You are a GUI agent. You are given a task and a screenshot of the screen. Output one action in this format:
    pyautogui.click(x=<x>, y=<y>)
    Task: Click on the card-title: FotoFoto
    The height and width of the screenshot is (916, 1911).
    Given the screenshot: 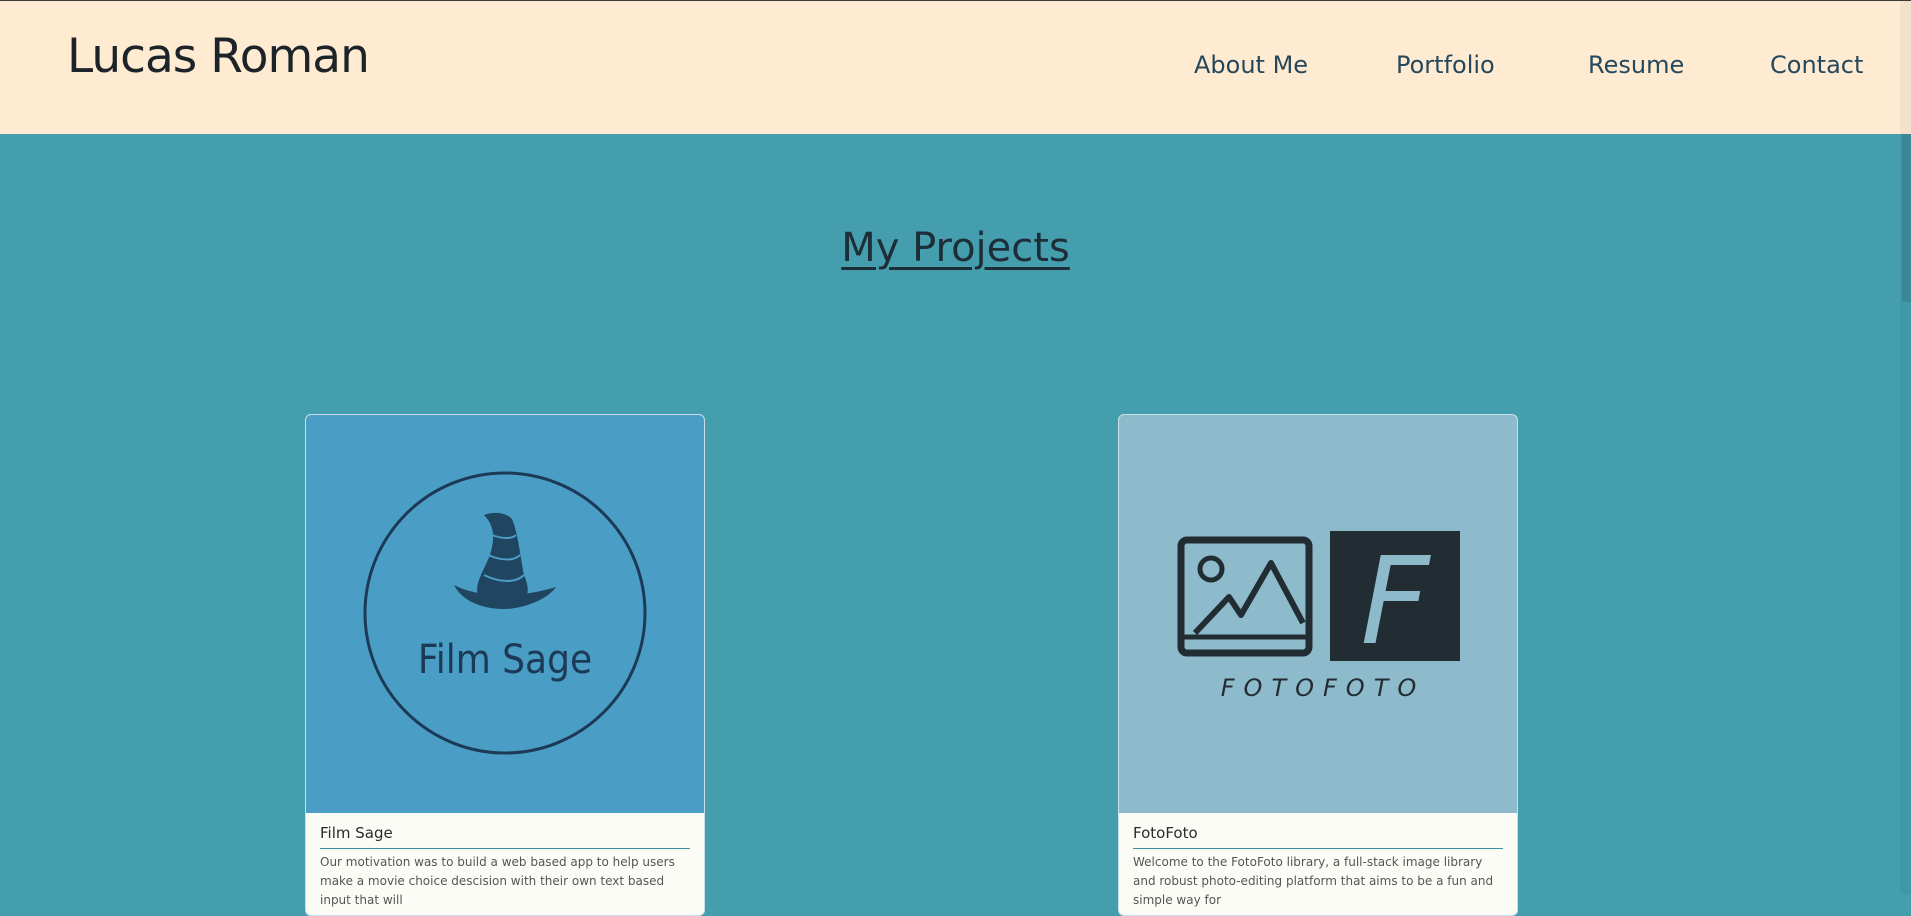 What is the action you would take?
    pyautogui.click(x=1318, y=836)
    